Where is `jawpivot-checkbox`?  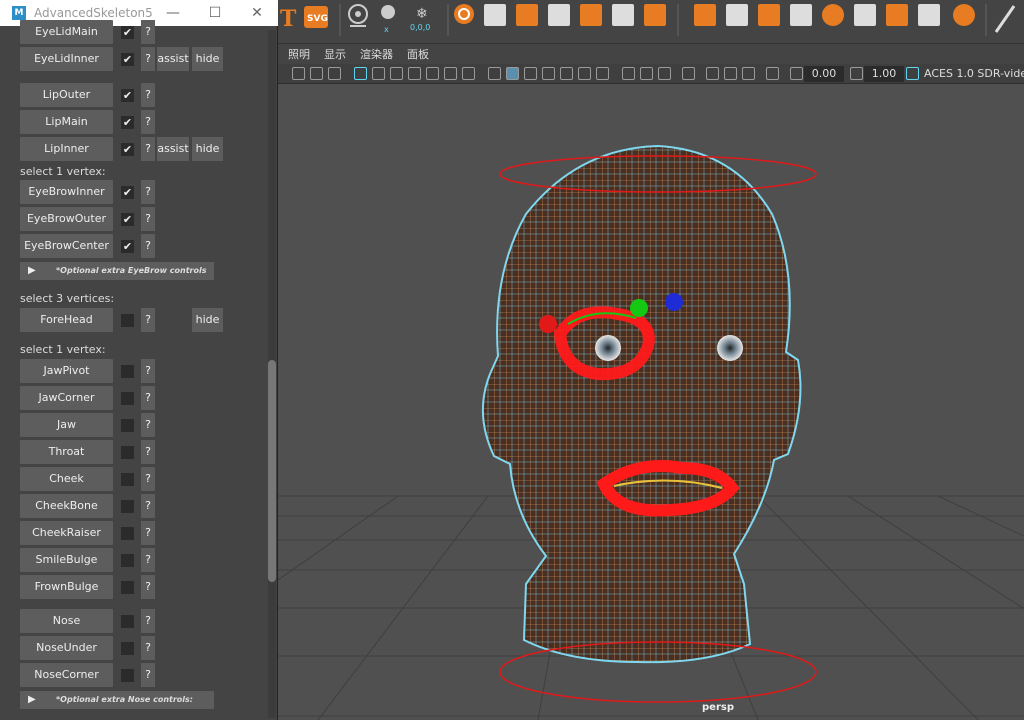
jawpivot-checkbox is located at coordinates (127, 371).